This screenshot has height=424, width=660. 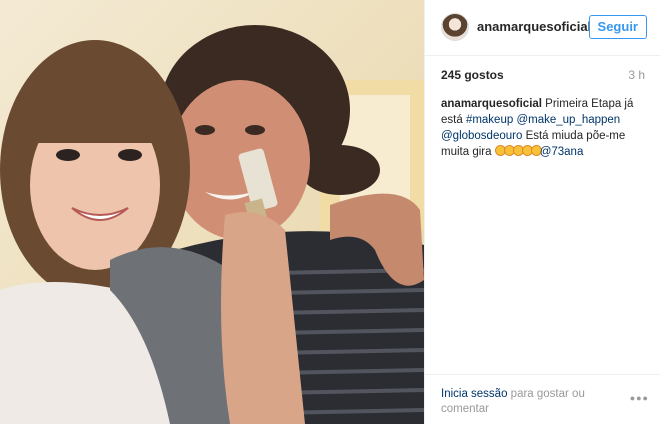 I want to click on ellipsis-icon: ●●●, so click(x=639, y=398).